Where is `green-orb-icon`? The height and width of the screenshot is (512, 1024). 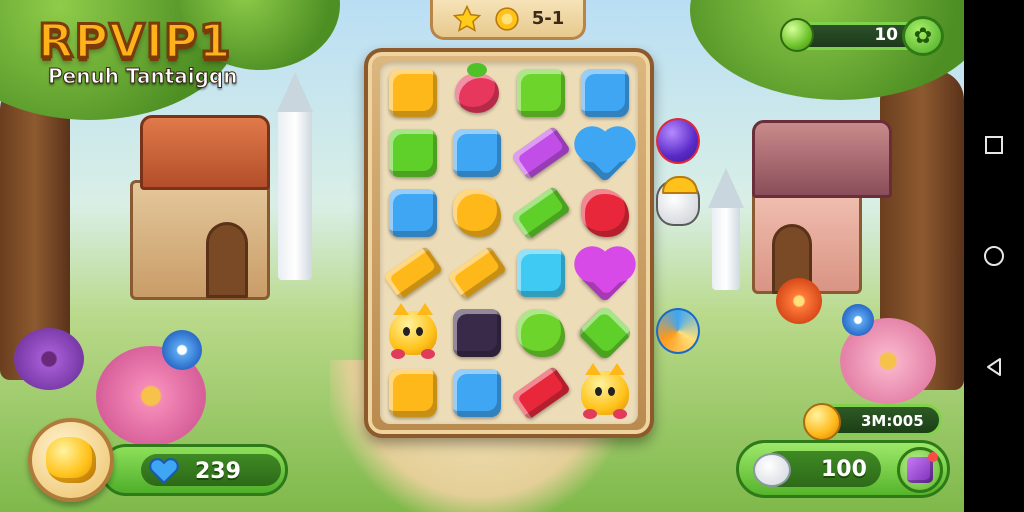 green-orb-icon is located at coordinates (797, 35).